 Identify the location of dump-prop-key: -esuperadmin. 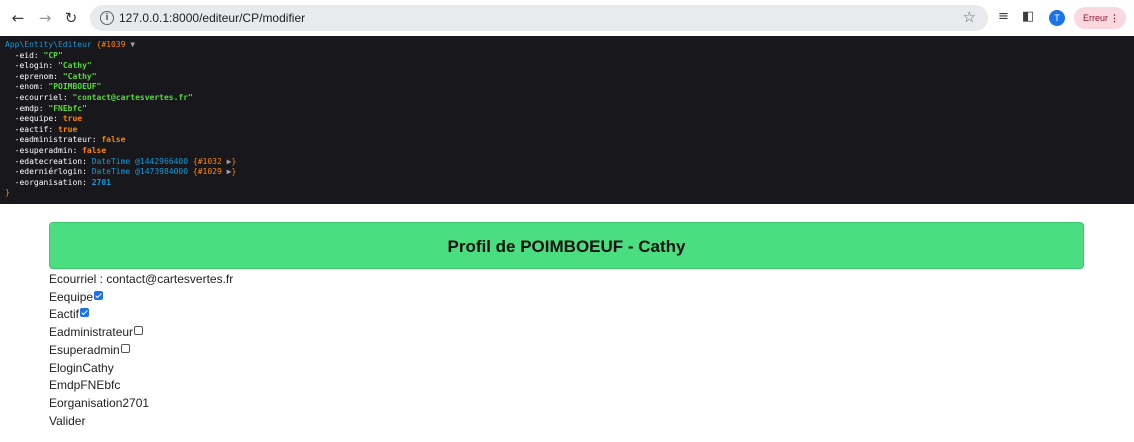
(43, 150).